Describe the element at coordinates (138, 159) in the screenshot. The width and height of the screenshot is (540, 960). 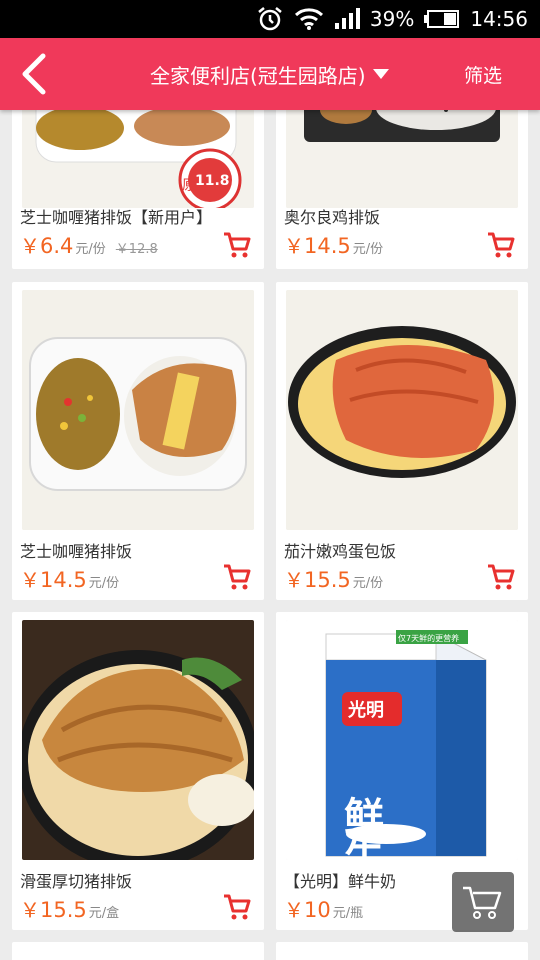
I see `product-image: 原 11.8` at that location.